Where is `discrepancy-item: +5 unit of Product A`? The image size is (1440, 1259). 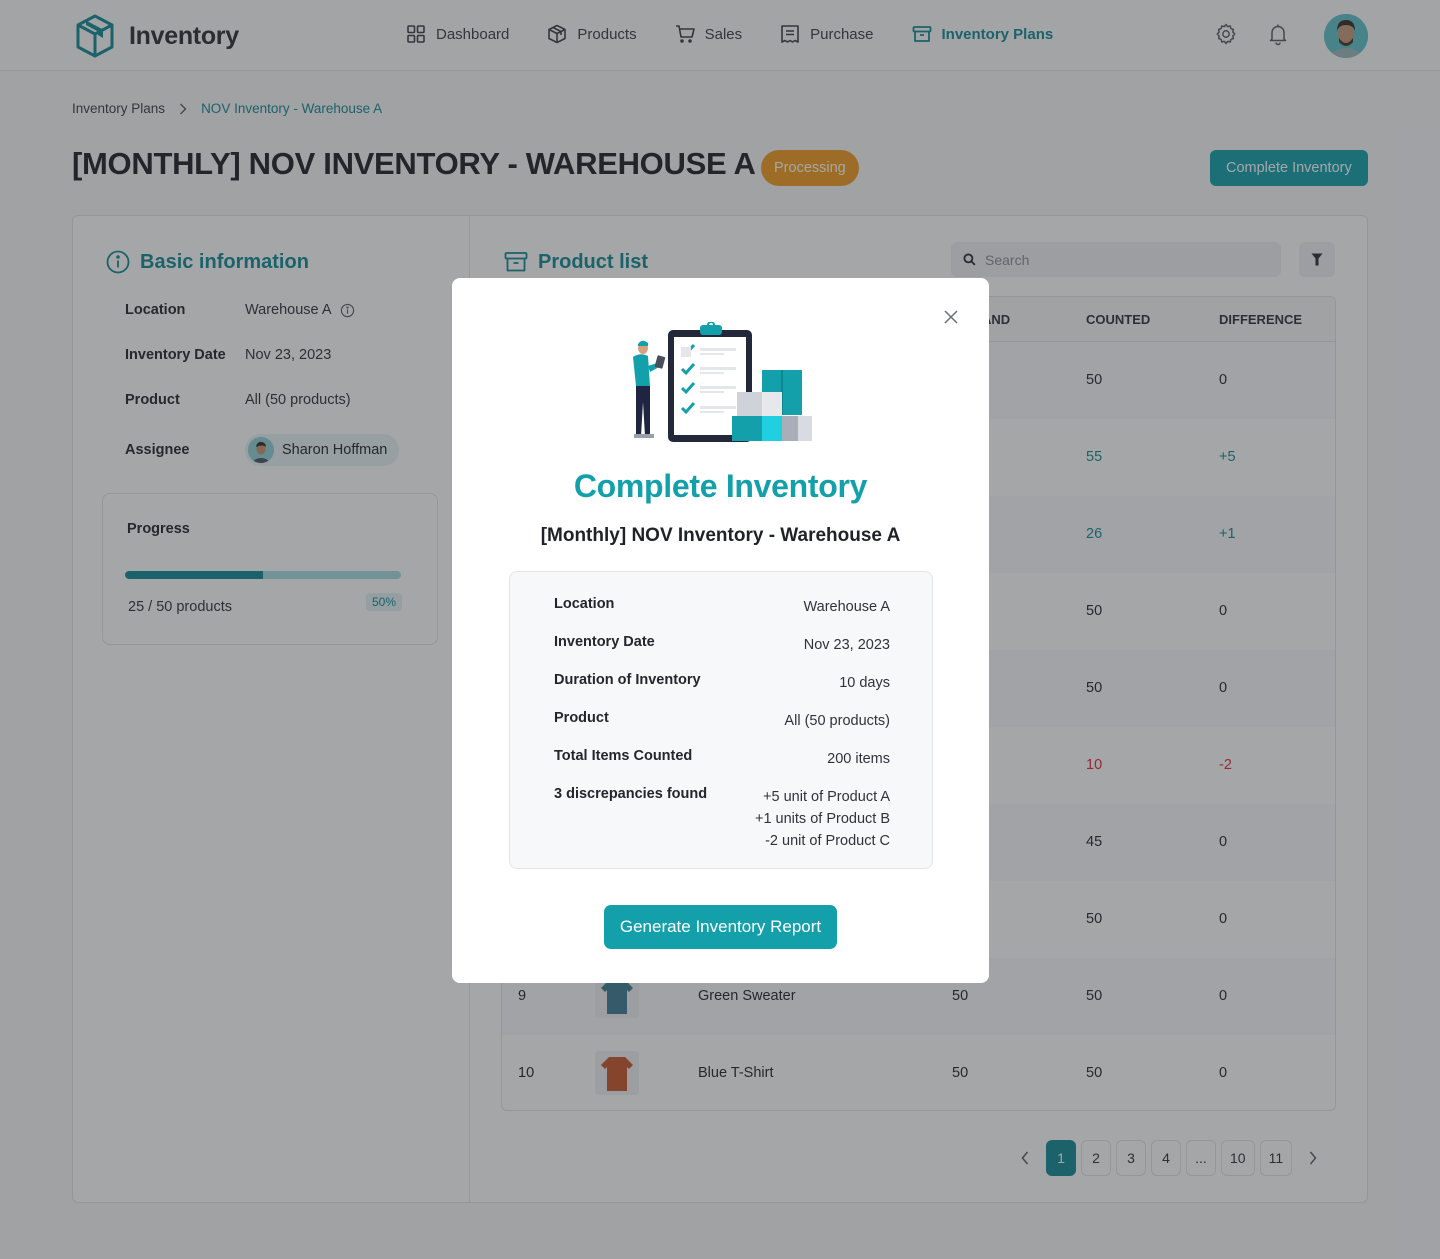
discrepancy-item: +5 unit of Product A is located at coordinates (826, 797).